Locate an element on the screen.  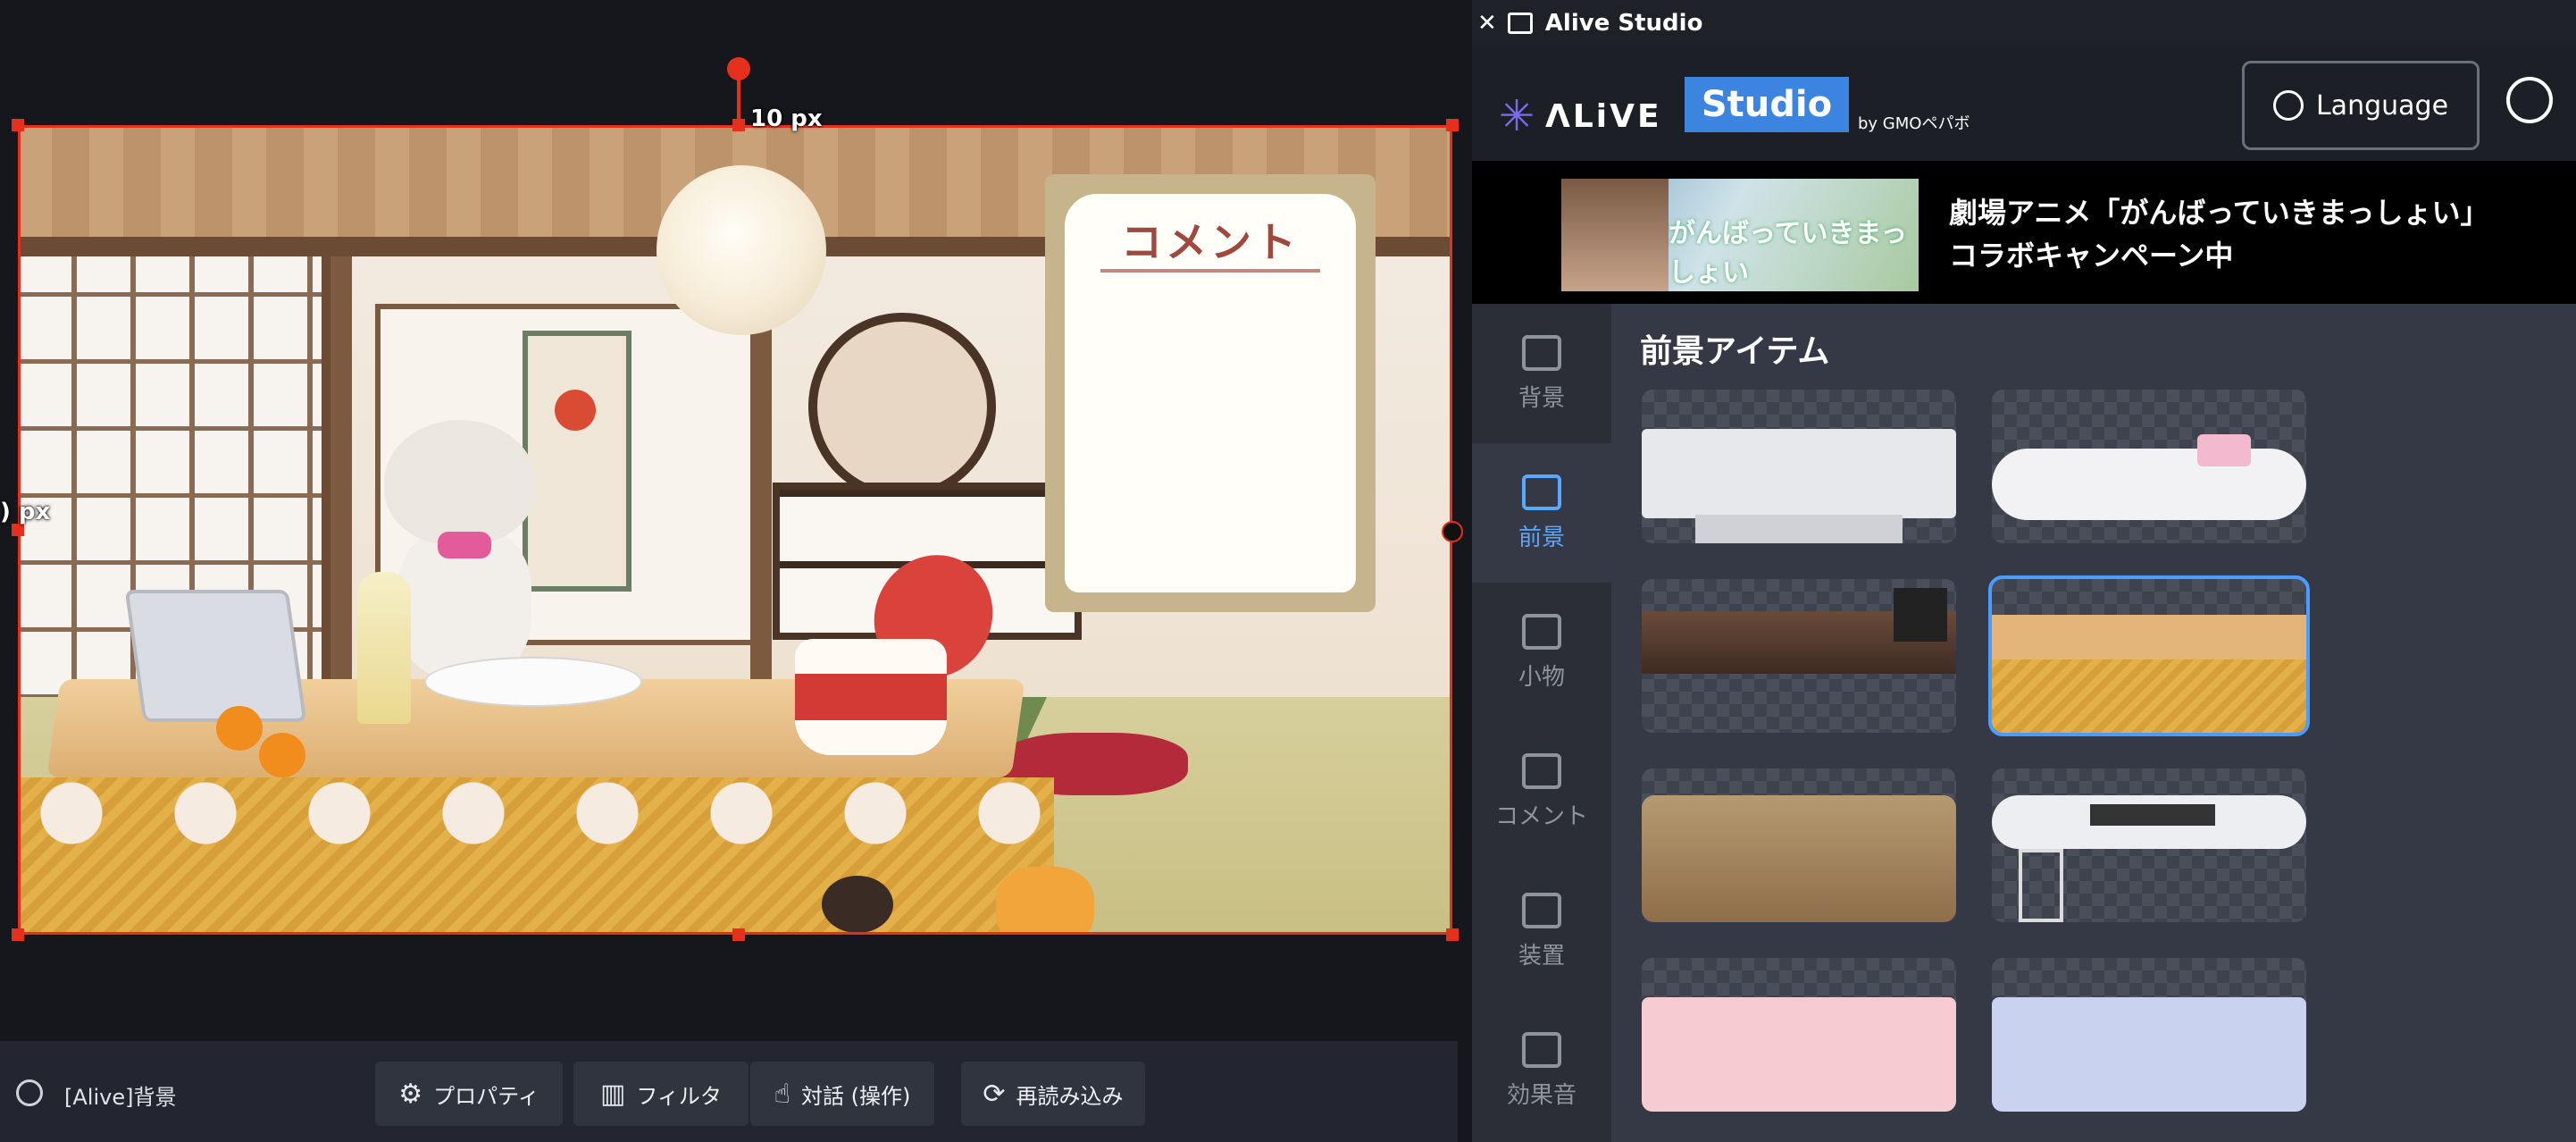
resize-handle-b is located at coordinates (739, 934).